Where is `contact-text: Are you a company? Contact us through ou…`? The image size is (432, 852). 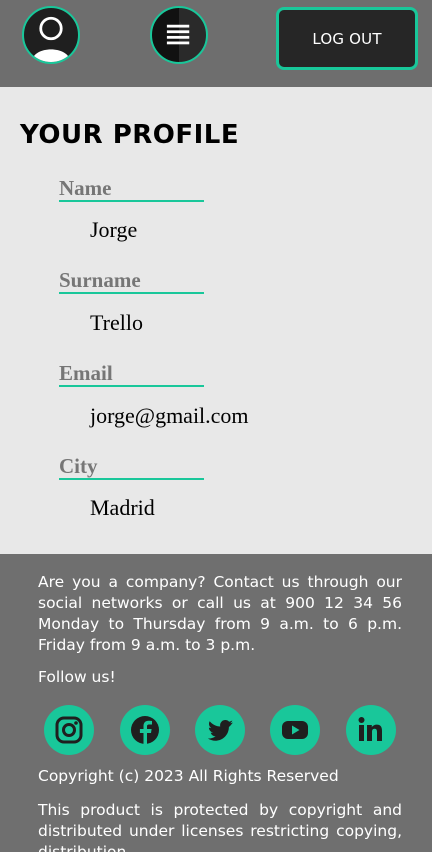
contact-text: Are you a company? Contact us through ou… is located at coordinates (220, 613).